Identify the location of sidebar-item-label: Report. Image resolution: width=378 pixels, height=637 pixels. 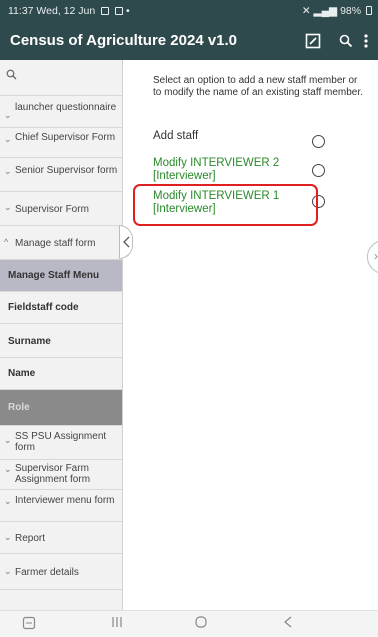
(30, 538).